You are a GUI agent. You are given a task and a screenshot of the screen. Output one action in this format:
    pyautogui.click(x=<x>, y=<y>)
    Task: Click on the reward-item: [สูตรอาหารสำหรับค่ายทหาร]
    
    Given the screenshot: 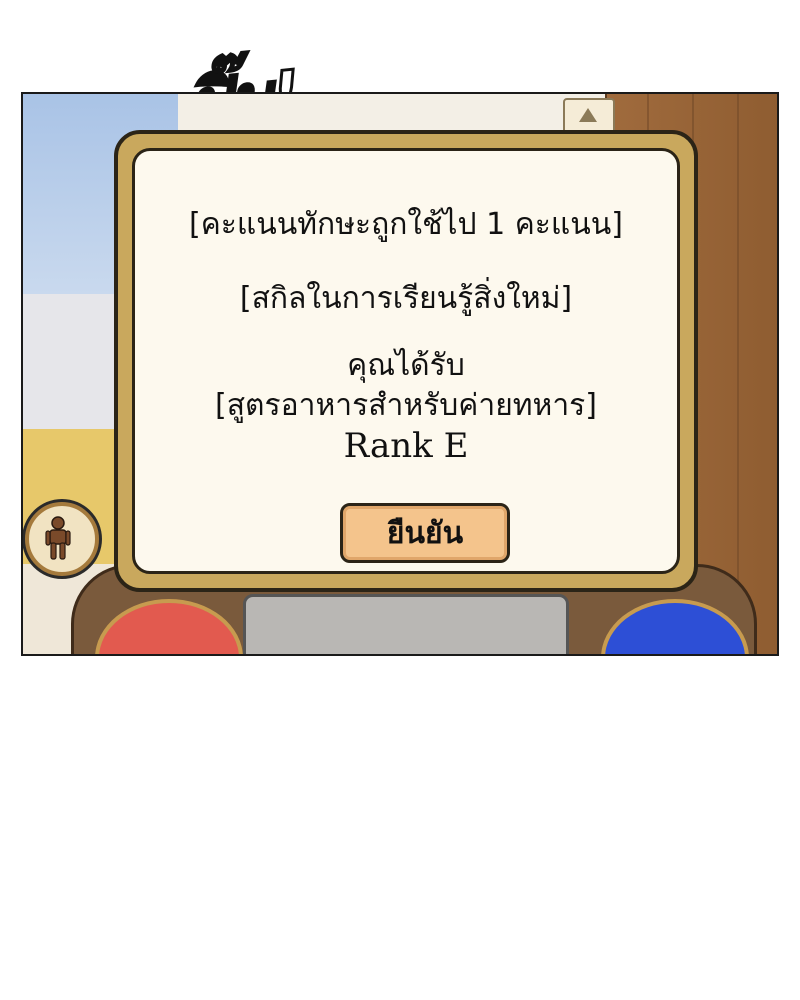 What is the action you would take?
    pyautogui.click(x=405, y=405)
    